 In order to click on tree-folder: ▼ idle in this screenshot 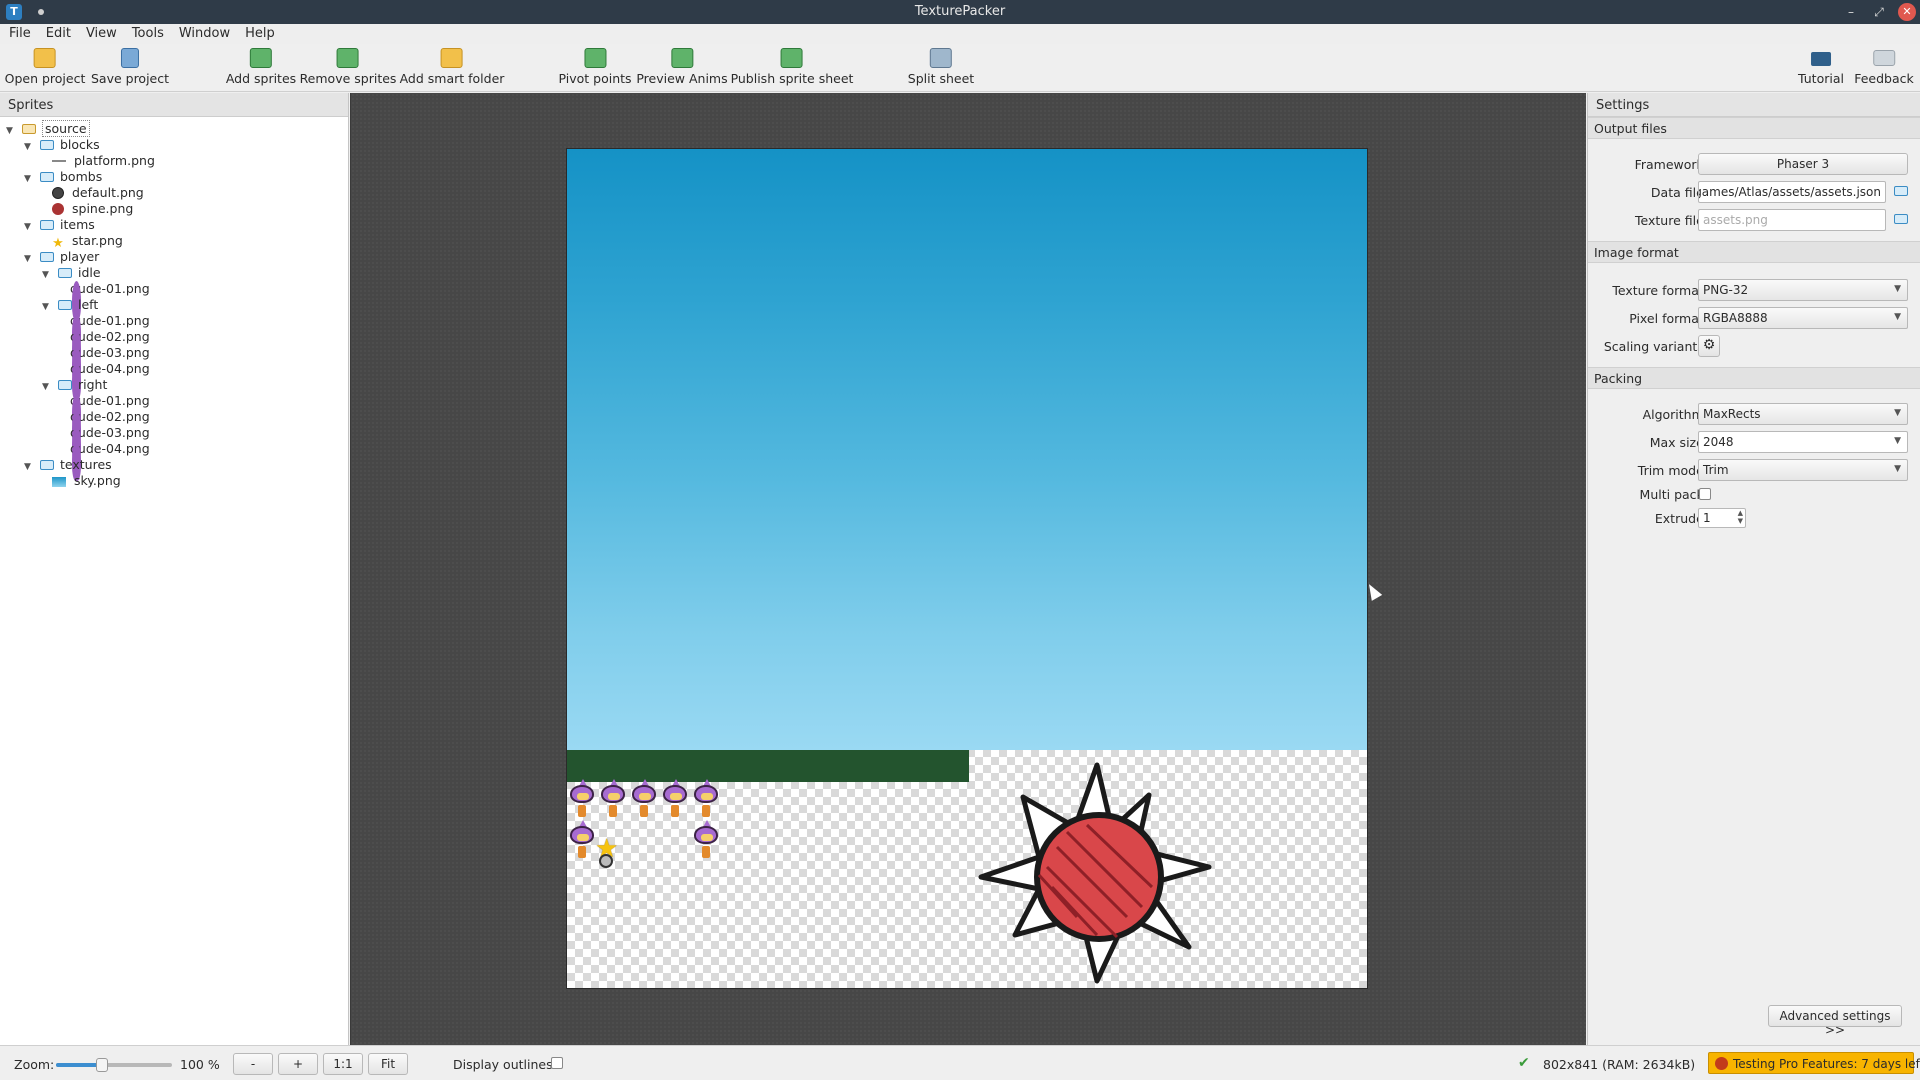, I will do `click(71, 273)`.